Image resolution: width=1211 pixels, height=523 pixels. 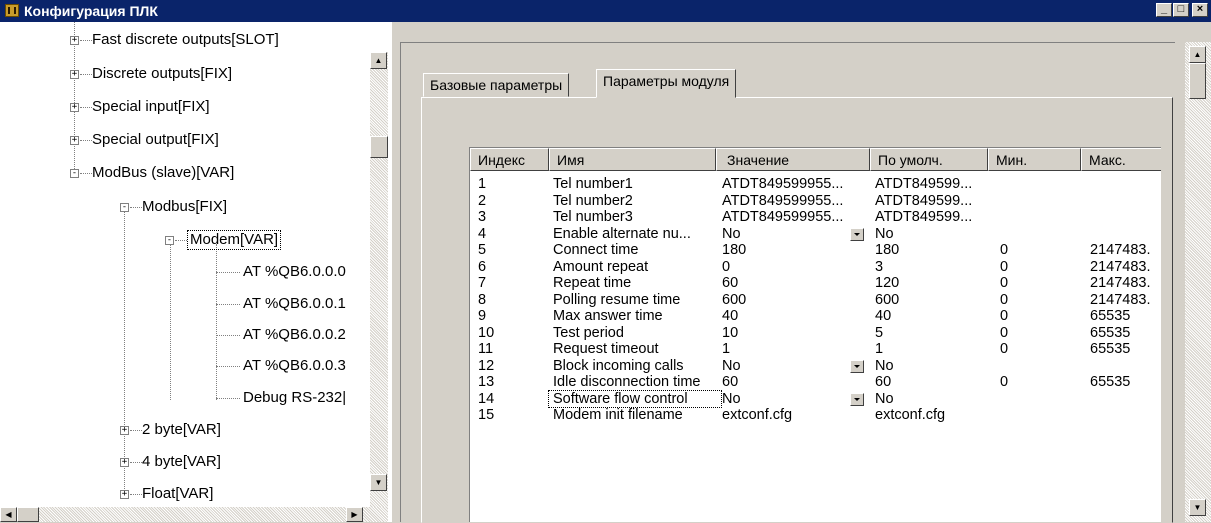 I want to click on window-title: Конфигурация ПЛК, so click(x=91, y=11).